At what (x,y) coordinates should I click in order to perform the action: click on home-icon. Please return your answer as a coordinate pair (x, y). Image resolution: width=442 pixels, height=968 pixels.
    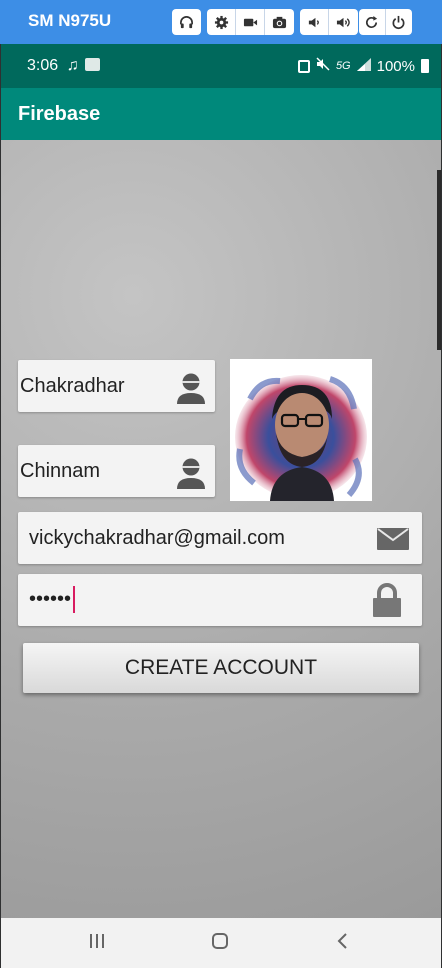
    Looking at the image, I should click on (220, 943).